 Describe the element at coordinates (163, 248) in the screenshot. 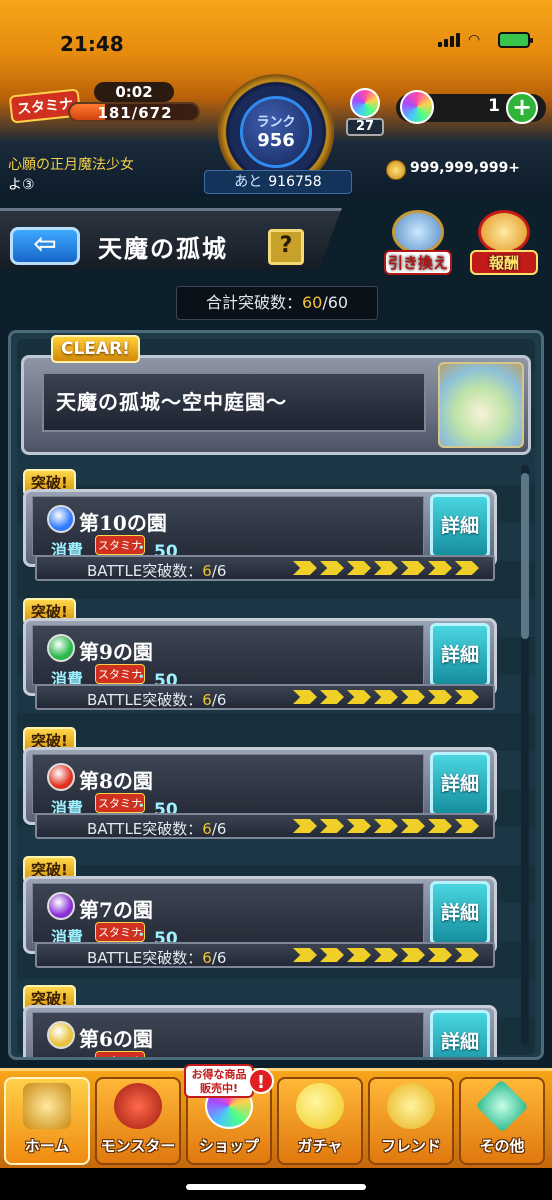

I see `page-title: 天魔の孤城` at that location.